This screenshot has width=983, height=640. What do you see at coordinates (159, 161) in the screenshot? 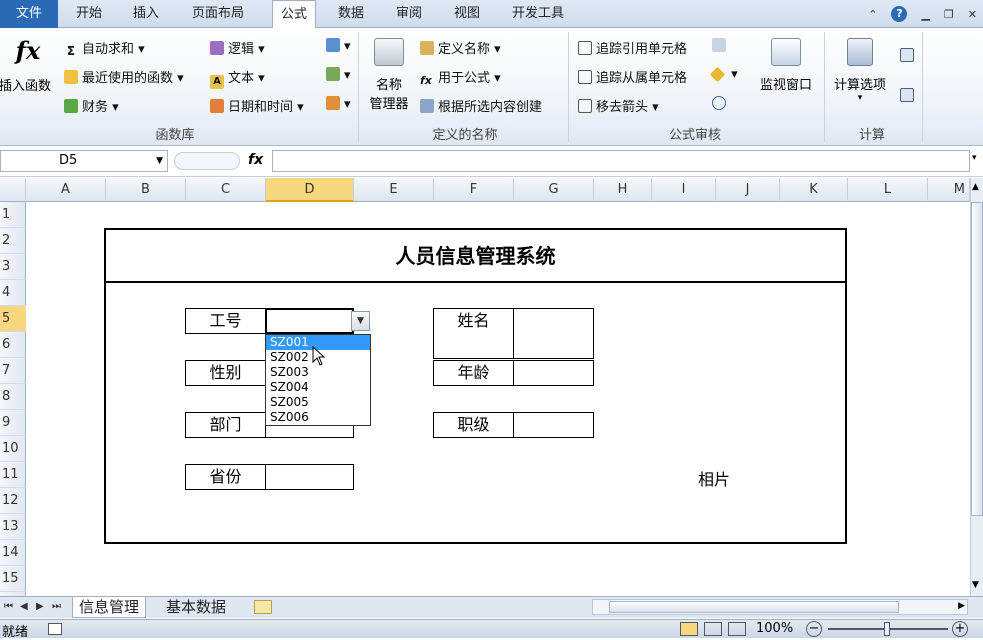
I see `name-box-dropdown-icon: ▼` at bounding box center [159, 161].